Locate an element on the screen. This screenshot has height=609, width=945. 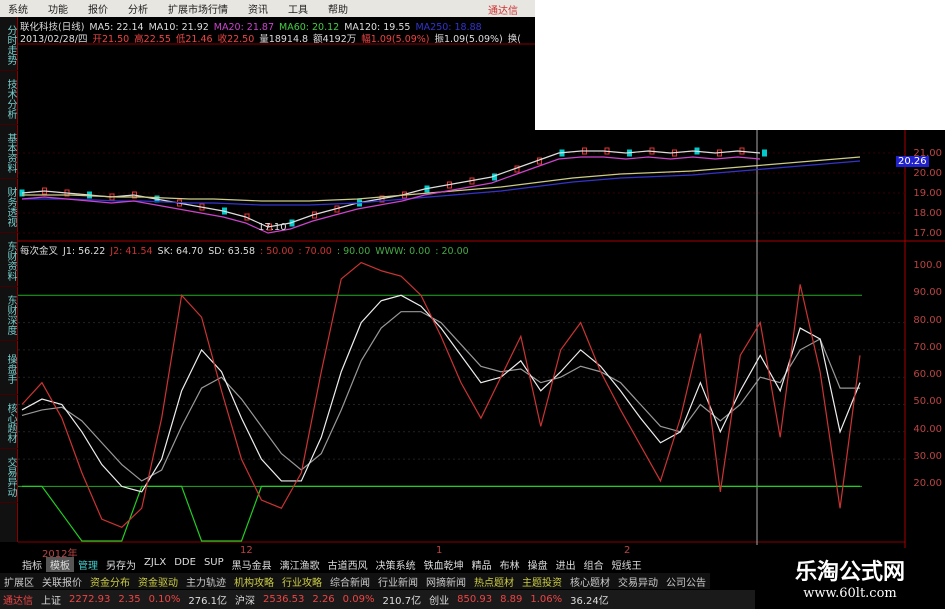
indicator-tab: ZJLX is located at coordinates (155, 564).